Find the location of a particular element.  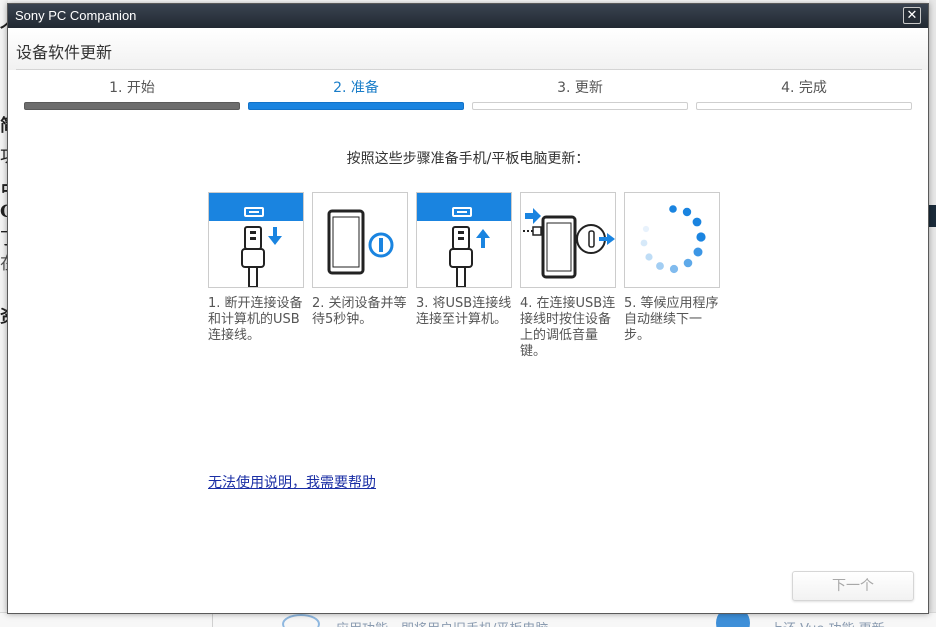

step-caption-connect: 3. 将USB连接线连接至计算机。 is located at coordinates (464, 311).